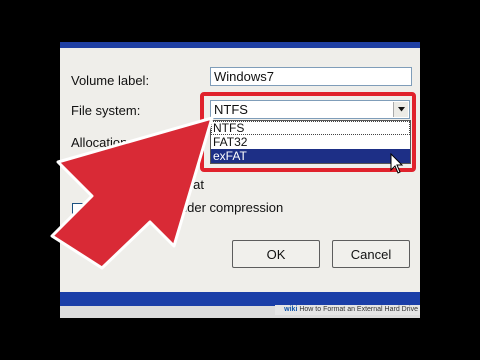  What do you see at coordinates (397, 163) in the screenshot?
I see `pointer-cursor-icon` at bounding box center [397, 163].